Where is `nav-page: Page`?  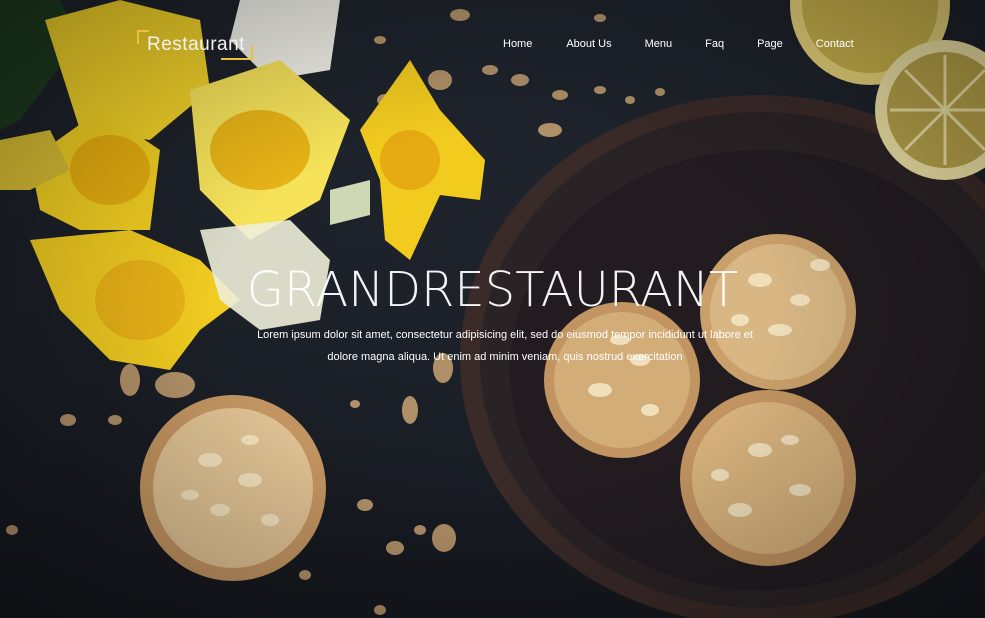
nav-page: Page is located at coordinates (770, 44).